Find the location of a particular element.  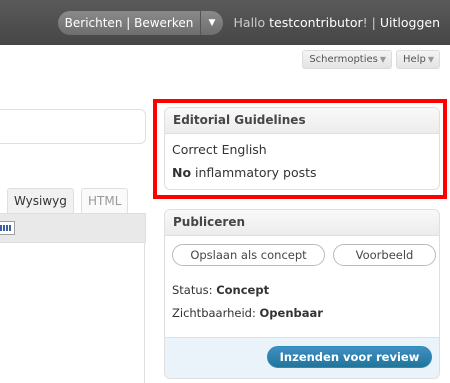

post-title-input is located at coordinates (73, 126).